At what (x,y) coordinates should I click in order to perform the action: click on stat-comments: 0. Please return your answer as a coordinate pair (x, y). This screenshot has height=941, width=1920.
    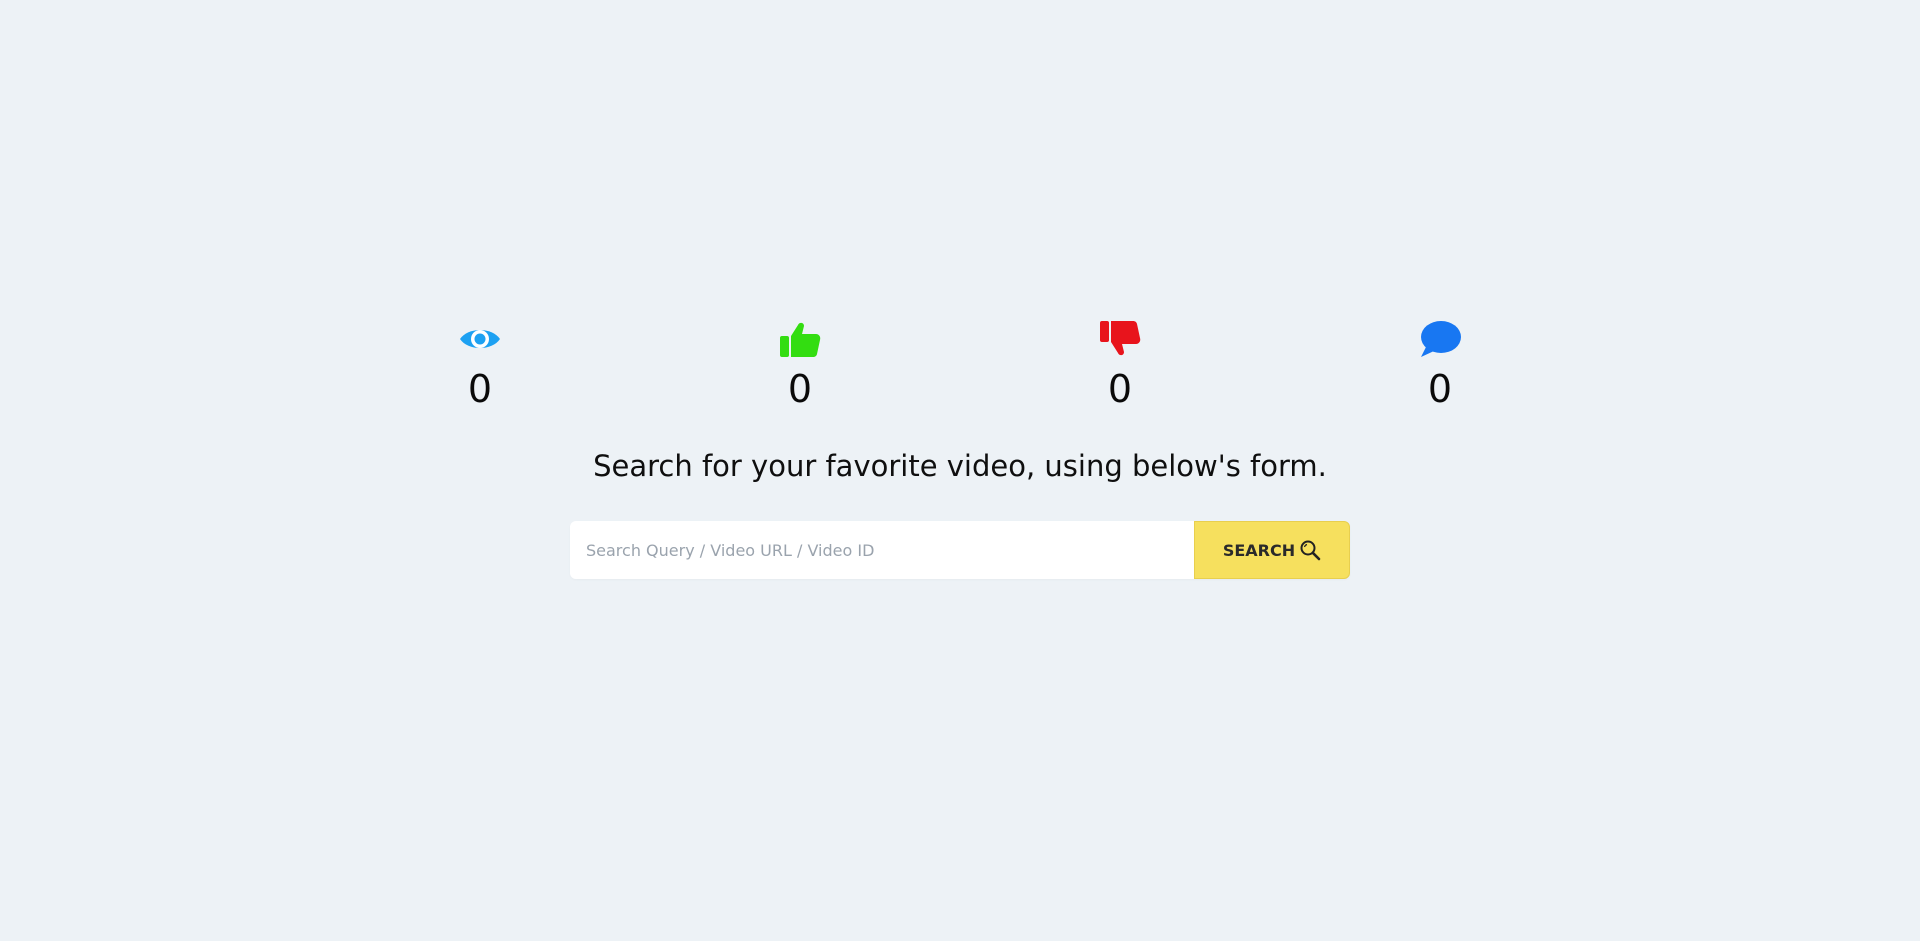
    Looking at the image, I should click on (1440, 363).